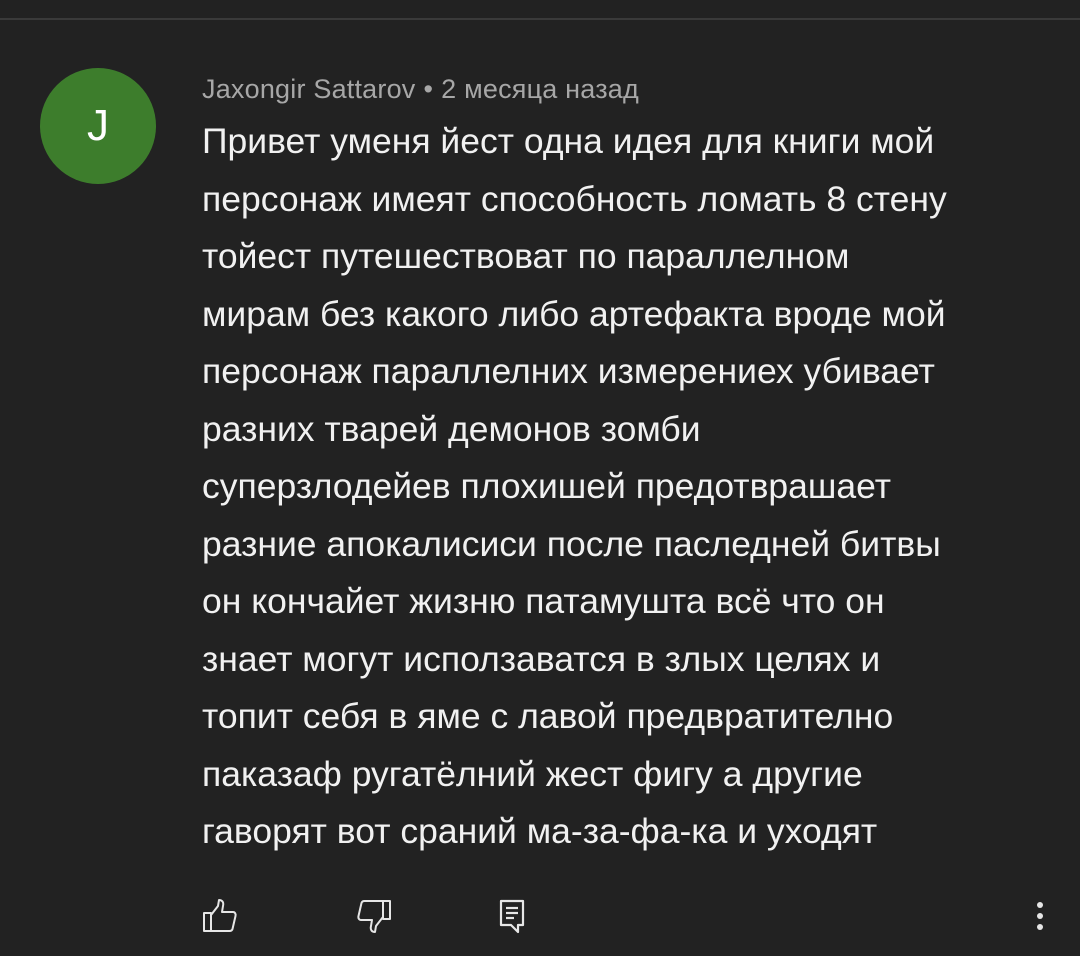  Describe the element at coordinates (571, 543) in the screenshot. I see `comment-line: разние апокалисиси после паследней битвы` at that location.